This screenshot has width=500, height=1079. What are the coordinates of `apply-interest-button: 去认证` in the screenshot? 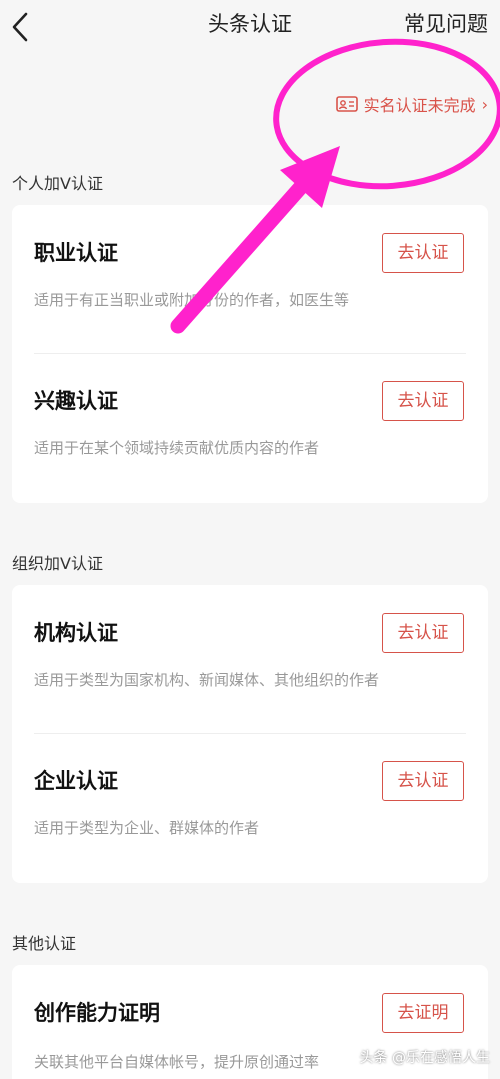 It's located at (423, 401).